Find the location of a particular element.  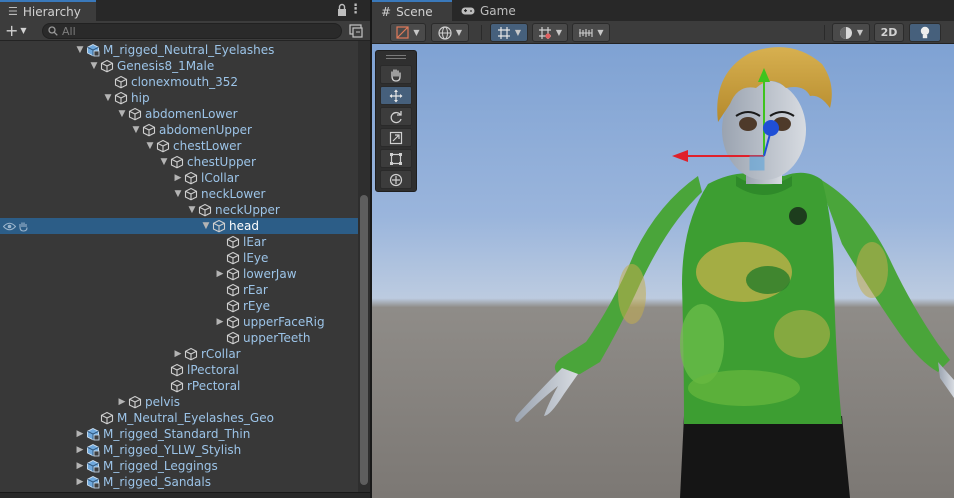

scene-toolbar: ▼ ▼ ▼ ▼ ▼ ▼ 2D is located at coordinates (663, 32).